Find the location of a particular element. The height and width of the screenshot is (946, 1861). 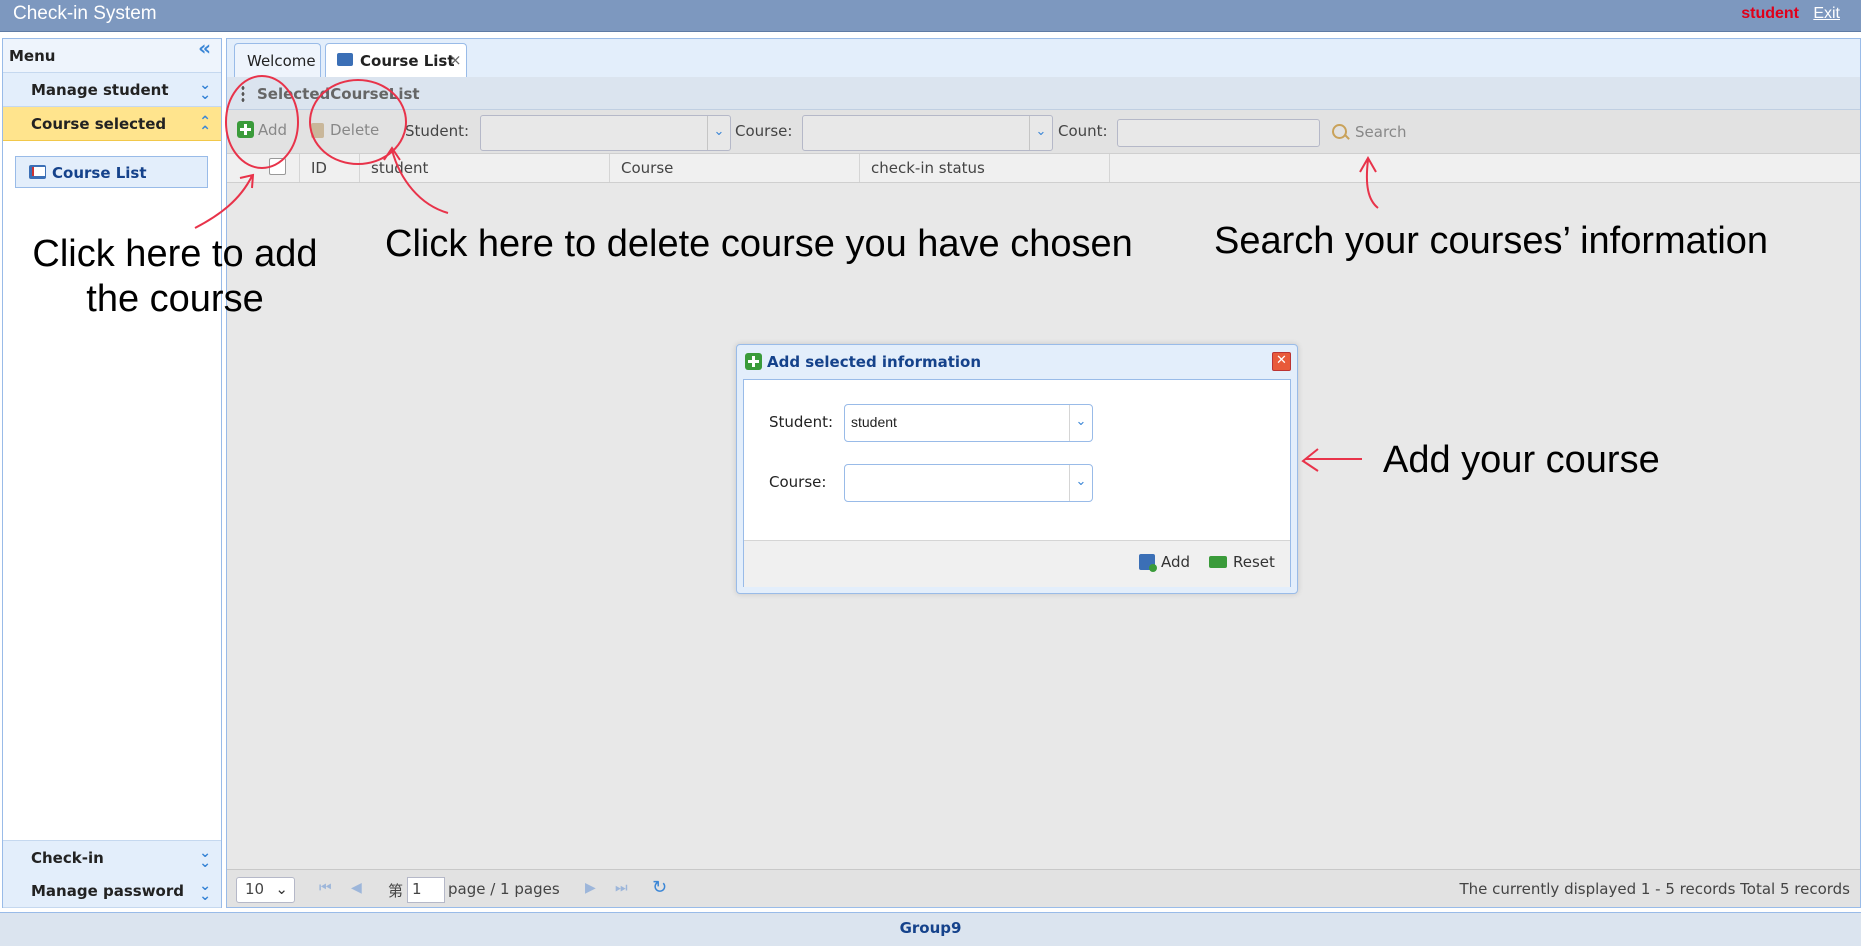

add-arrow is located at coordinates (224, 201).